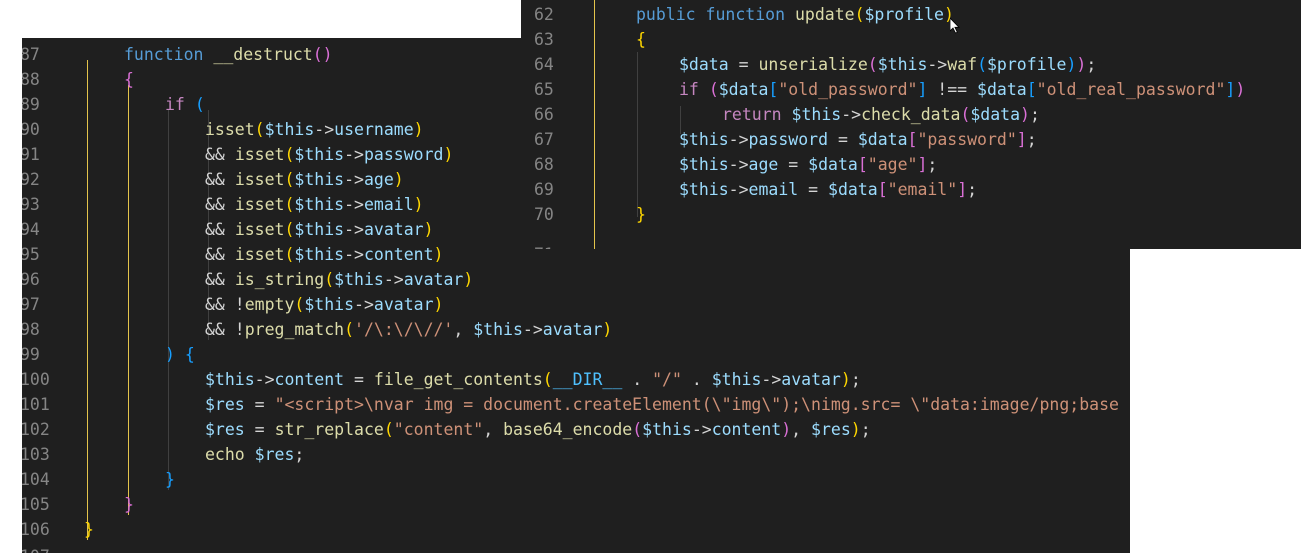 The height and width of the screenshot is (553, 1315). Describe the element at coordinates (378, 179) in the screenshot. I see `code-token: age` at that location.